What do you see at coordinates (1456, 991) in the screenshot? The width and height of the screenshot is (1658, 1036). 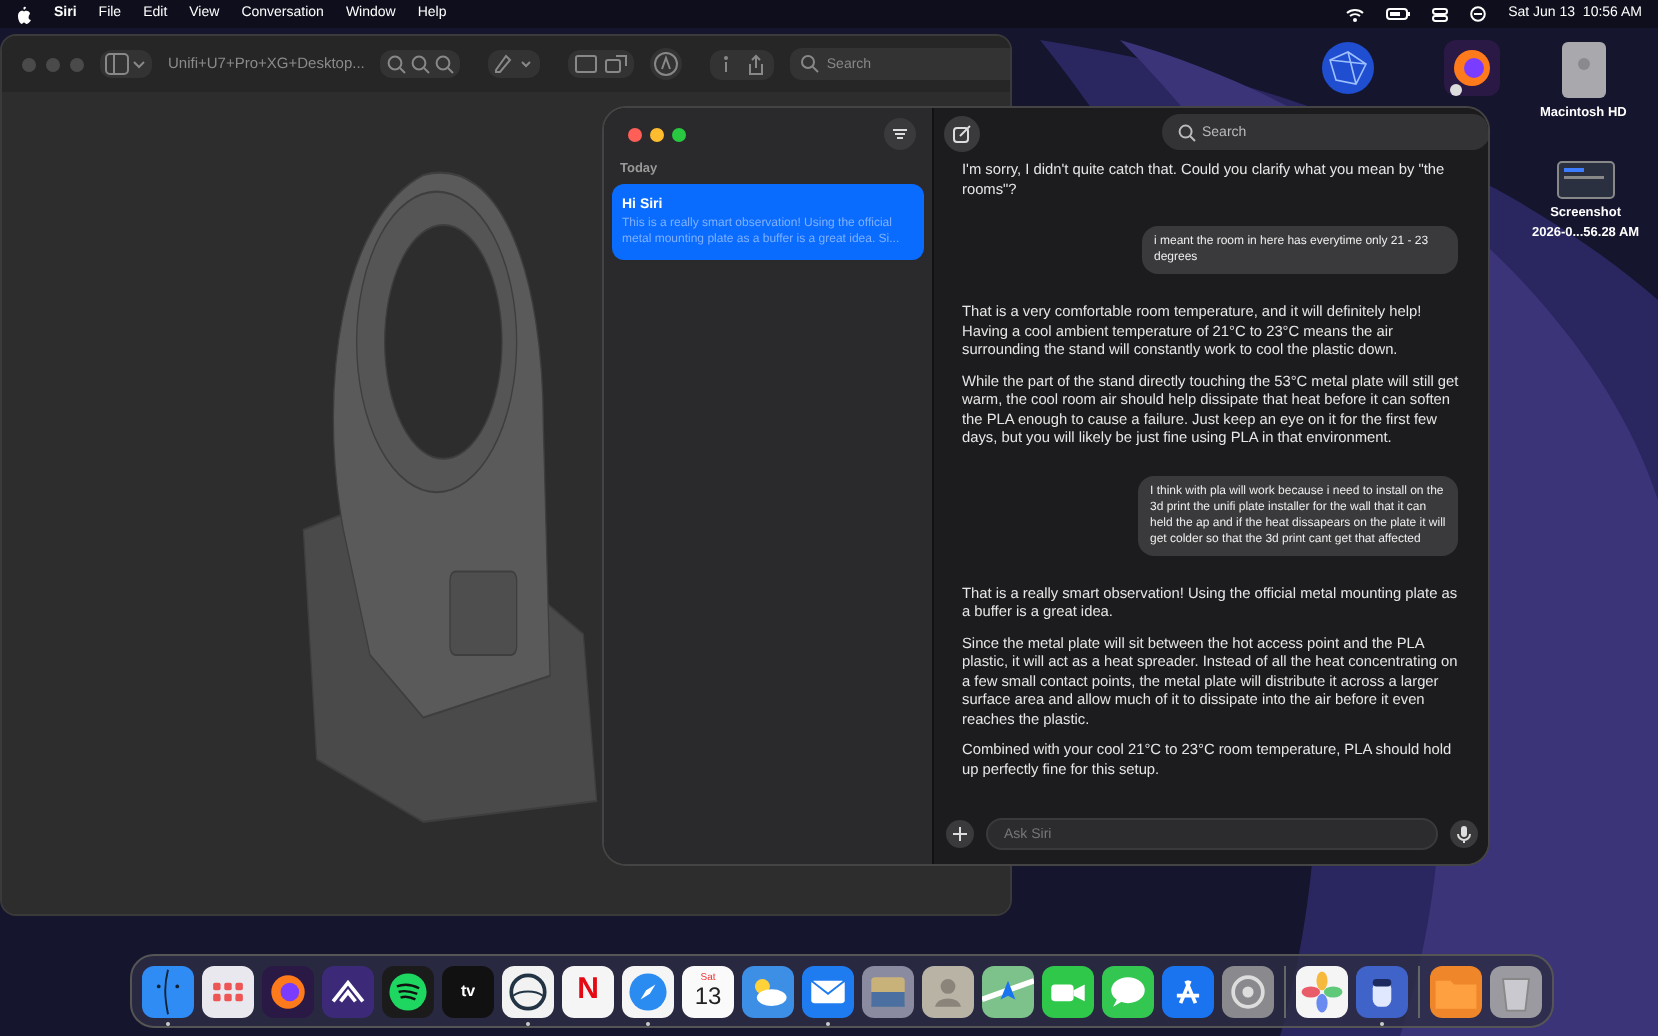 I see `folder-icon` at bounding box center [1456, 991].